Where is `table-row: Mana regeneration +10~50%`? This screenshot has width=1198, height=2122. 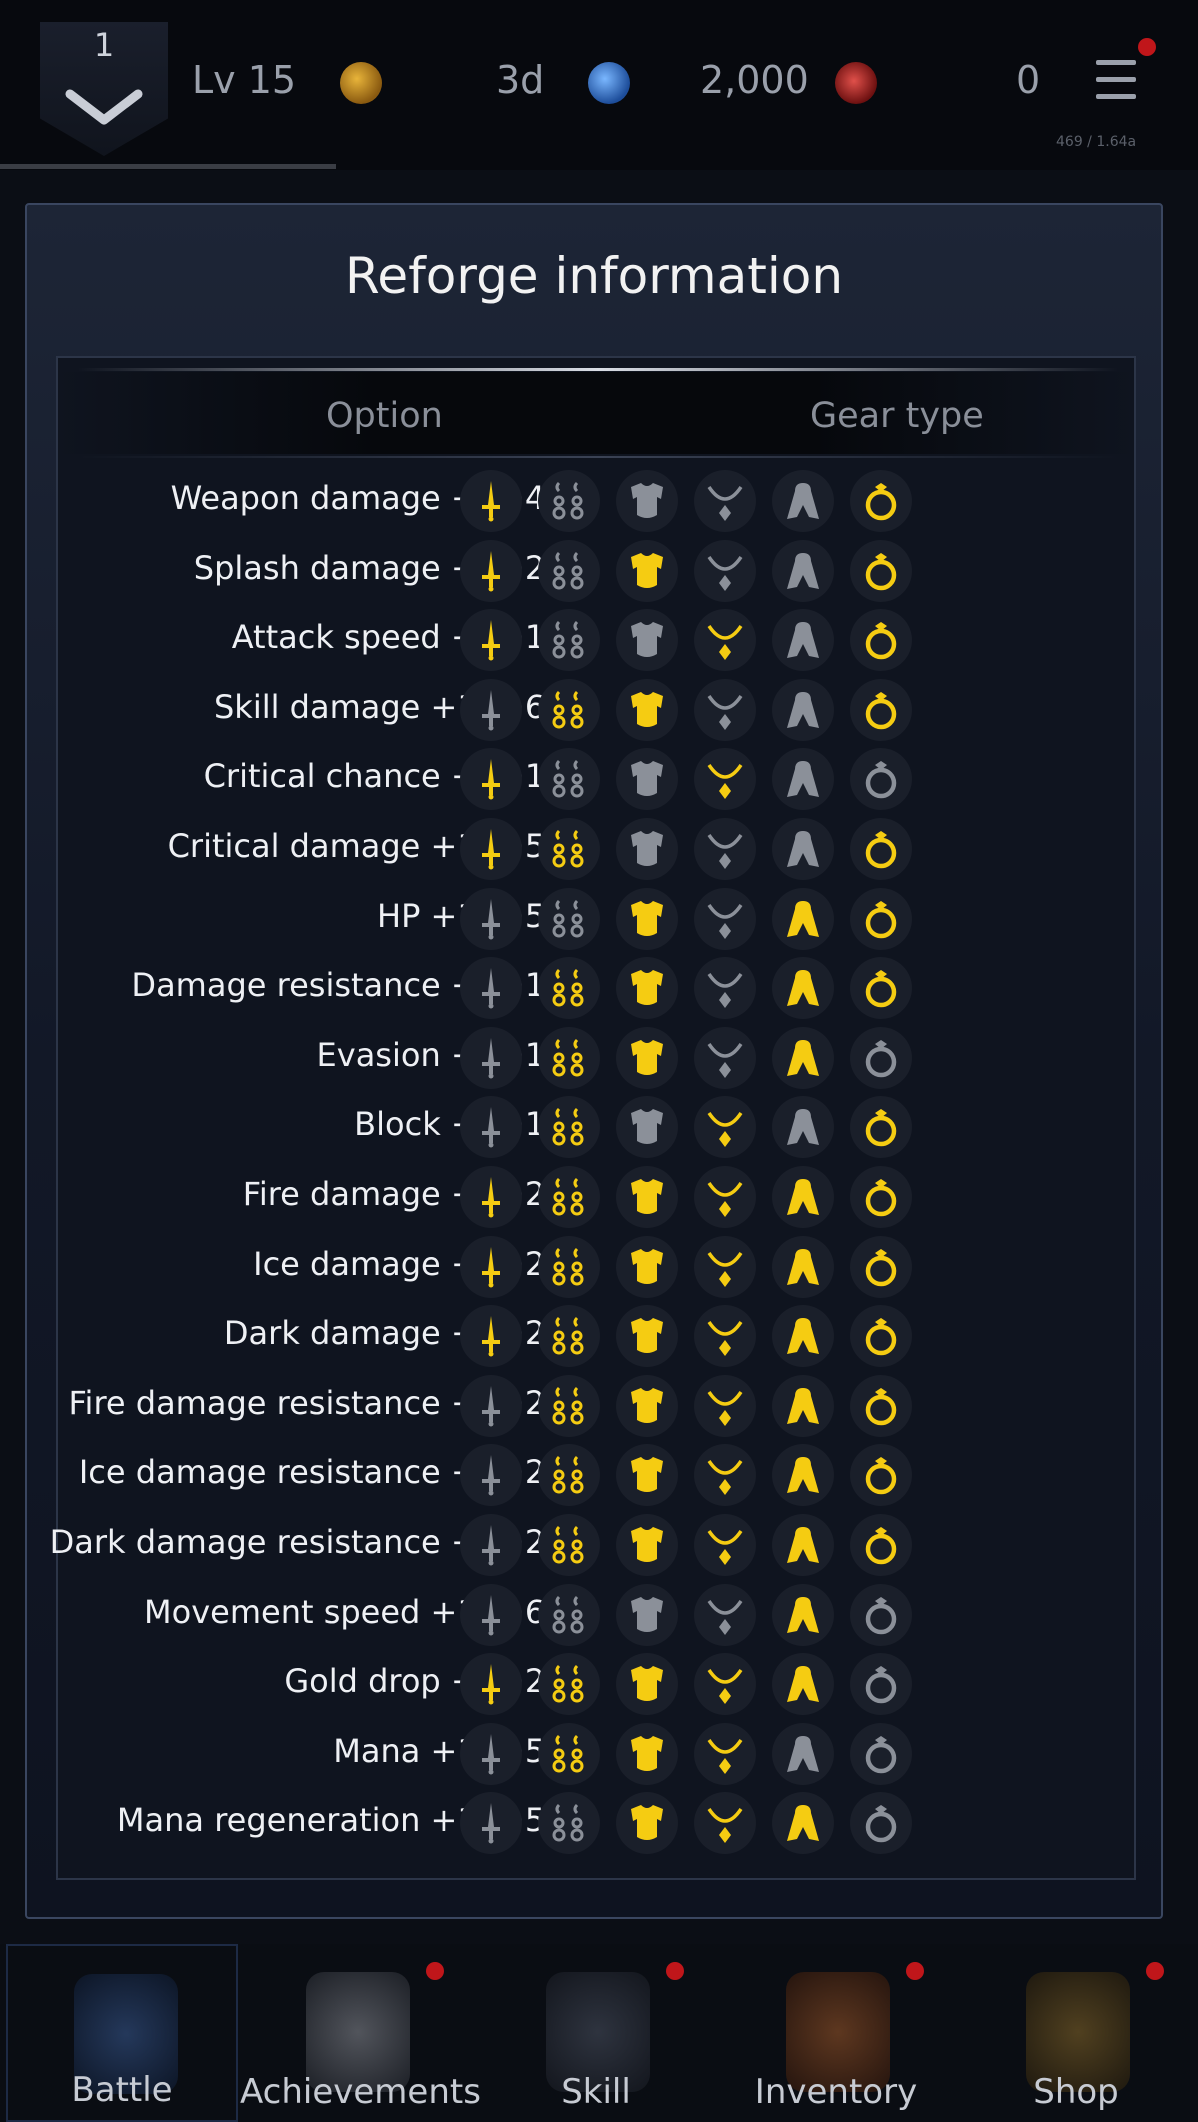
table-row: Mana regeneration +10~50% is located at coordinates (596, 1823).